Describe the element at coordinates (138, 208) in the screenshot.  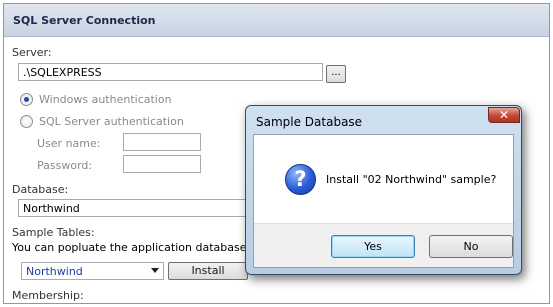
I see `database-input: Northwind` at that location.